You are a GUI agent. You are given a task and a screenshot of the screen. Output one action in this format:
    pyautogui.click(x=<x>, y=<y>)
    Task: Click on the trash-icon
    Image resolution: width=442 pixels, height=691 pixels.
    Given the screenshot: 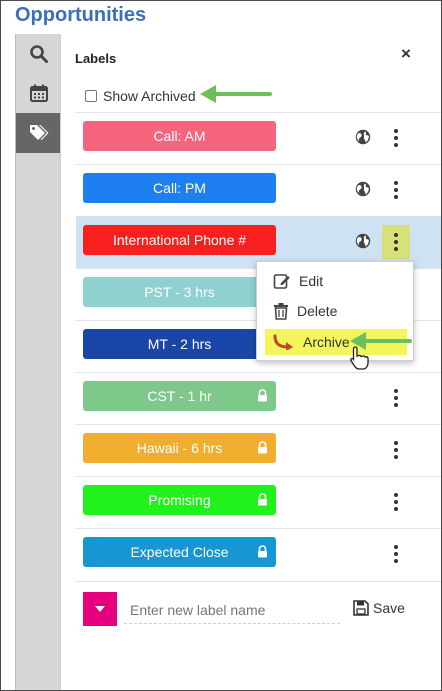 What is the action you would take?
    pyautogui.click(x=281, y=311)
    